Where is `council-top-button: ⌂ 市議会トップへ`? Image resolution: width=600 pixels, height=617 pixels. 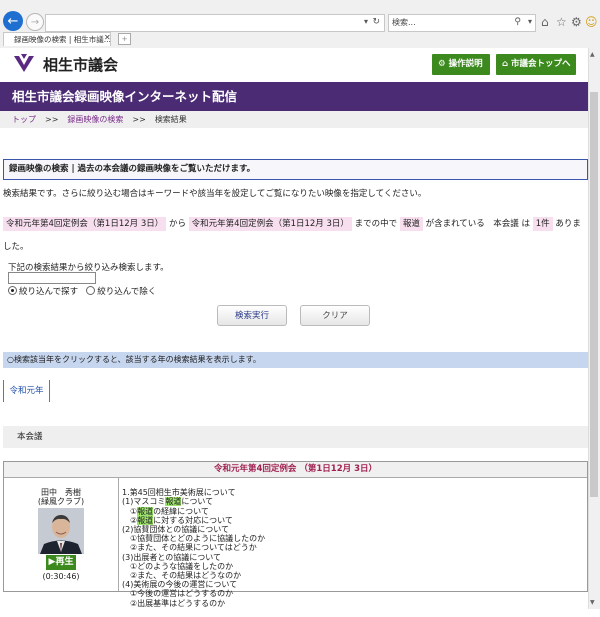 council-top-button: ⌂ 市議会トップへ is located at coordinates (536, 64).